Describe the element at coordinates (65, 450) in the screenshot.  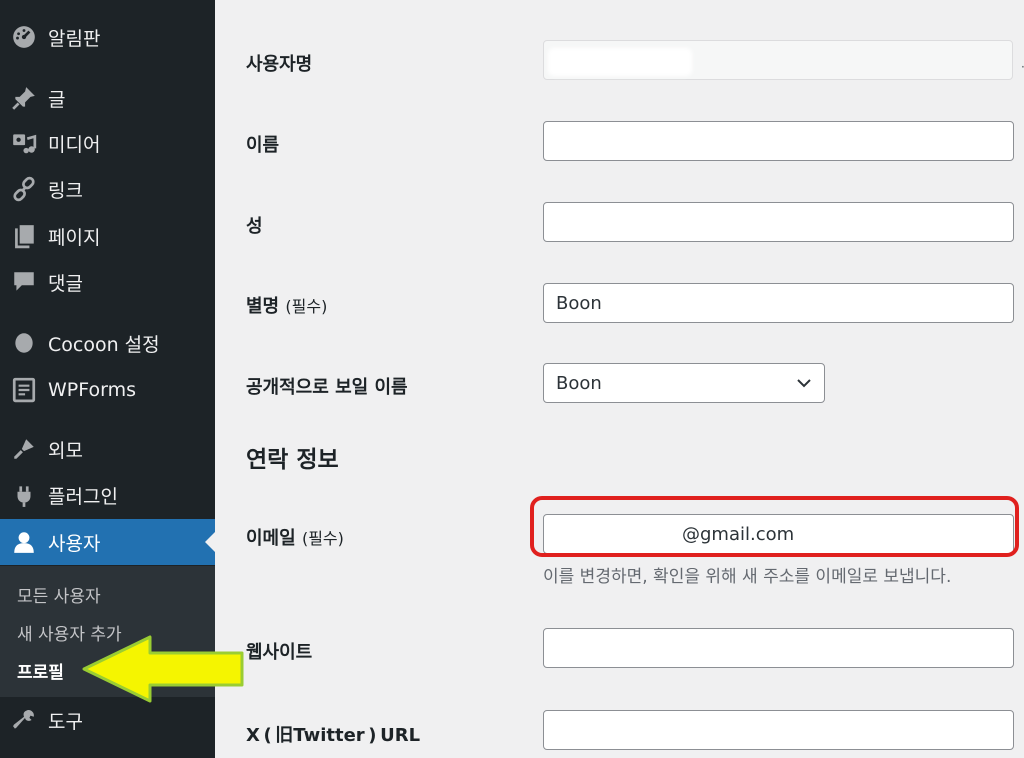
I see `sidebar-item-label: 외모` at that location.